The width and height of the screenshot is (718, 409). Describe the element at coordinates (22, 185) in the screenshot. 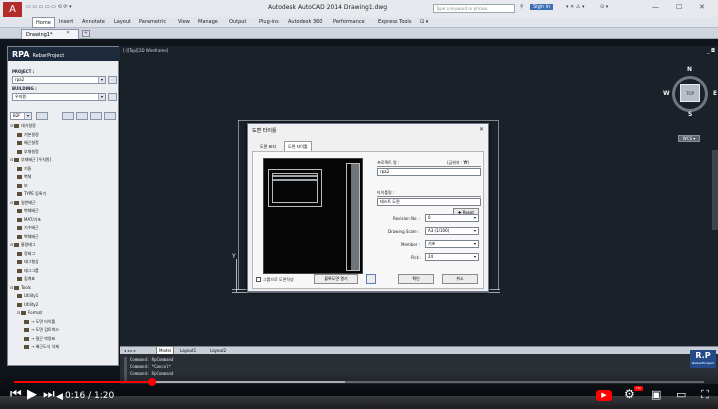

I see `tree-item: 보` at that location.